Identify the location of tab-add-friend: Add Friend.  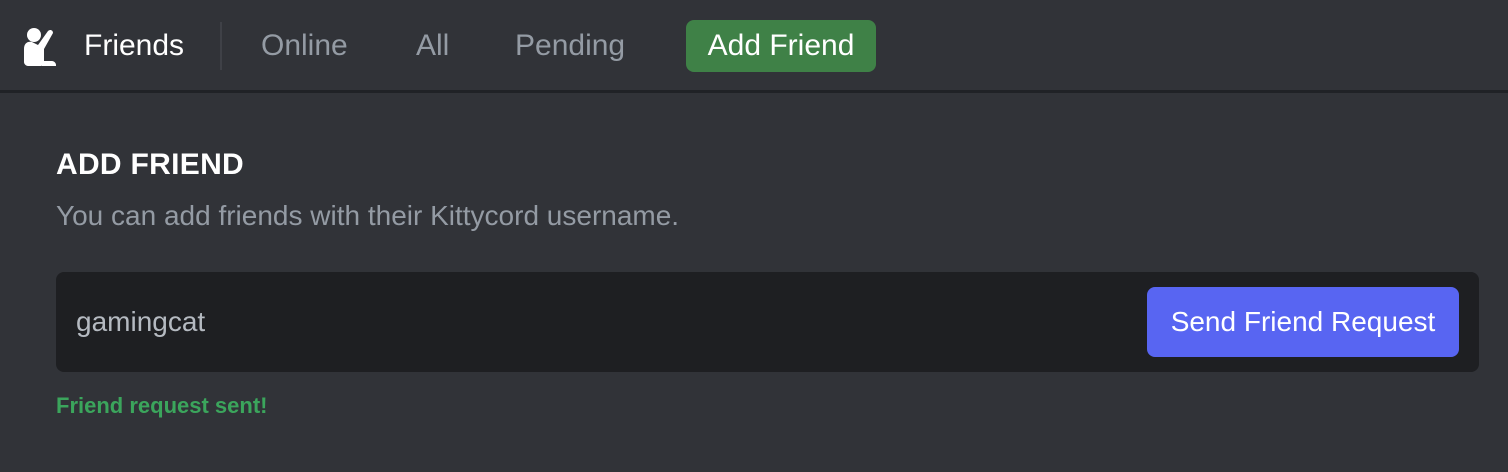
(781, 46).